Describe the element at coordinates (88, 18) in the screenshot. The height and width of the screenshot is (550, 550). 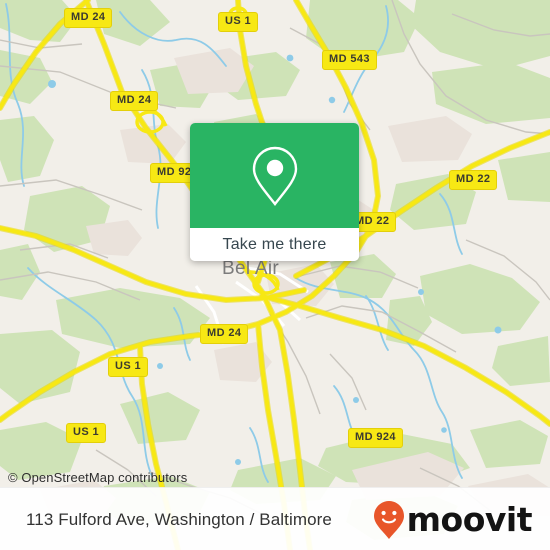
I see `road-shield-md-24-a: MD 24` at that location.